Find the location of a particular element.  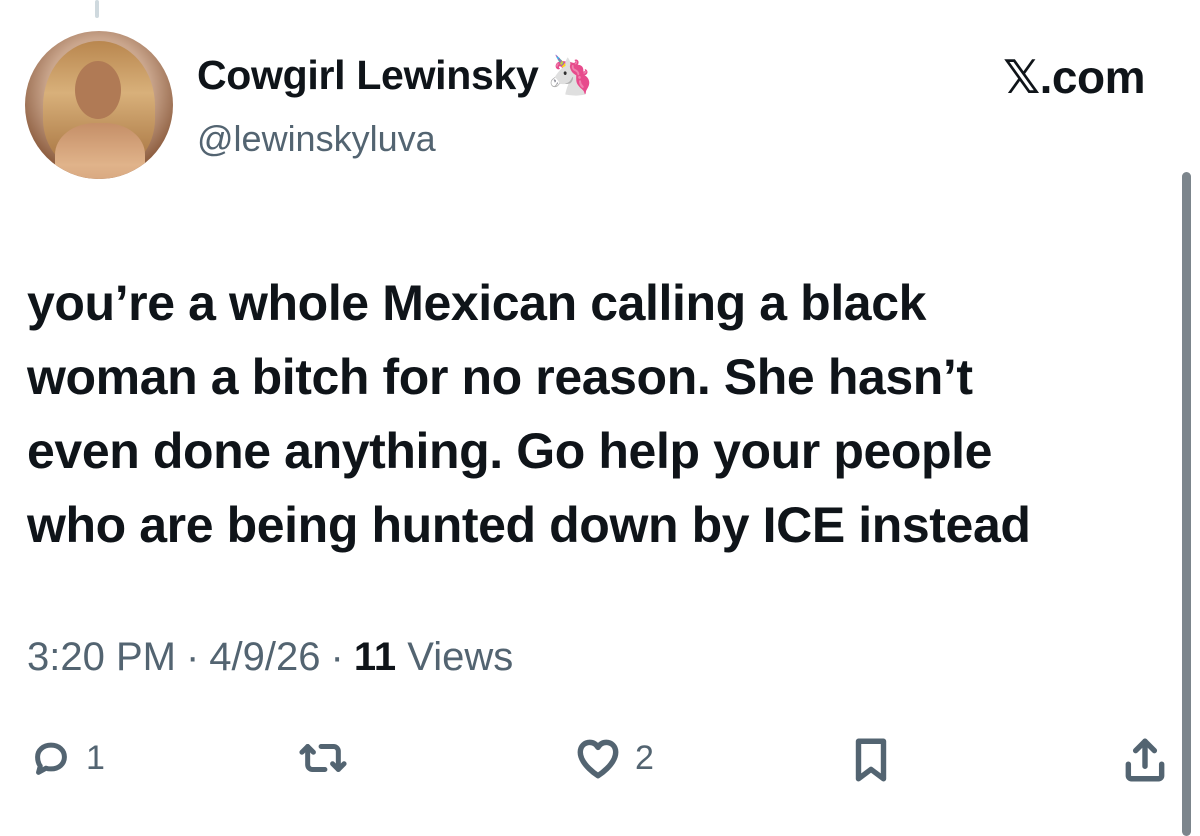

reply-button: 1 is located at coordinates (66, 758).